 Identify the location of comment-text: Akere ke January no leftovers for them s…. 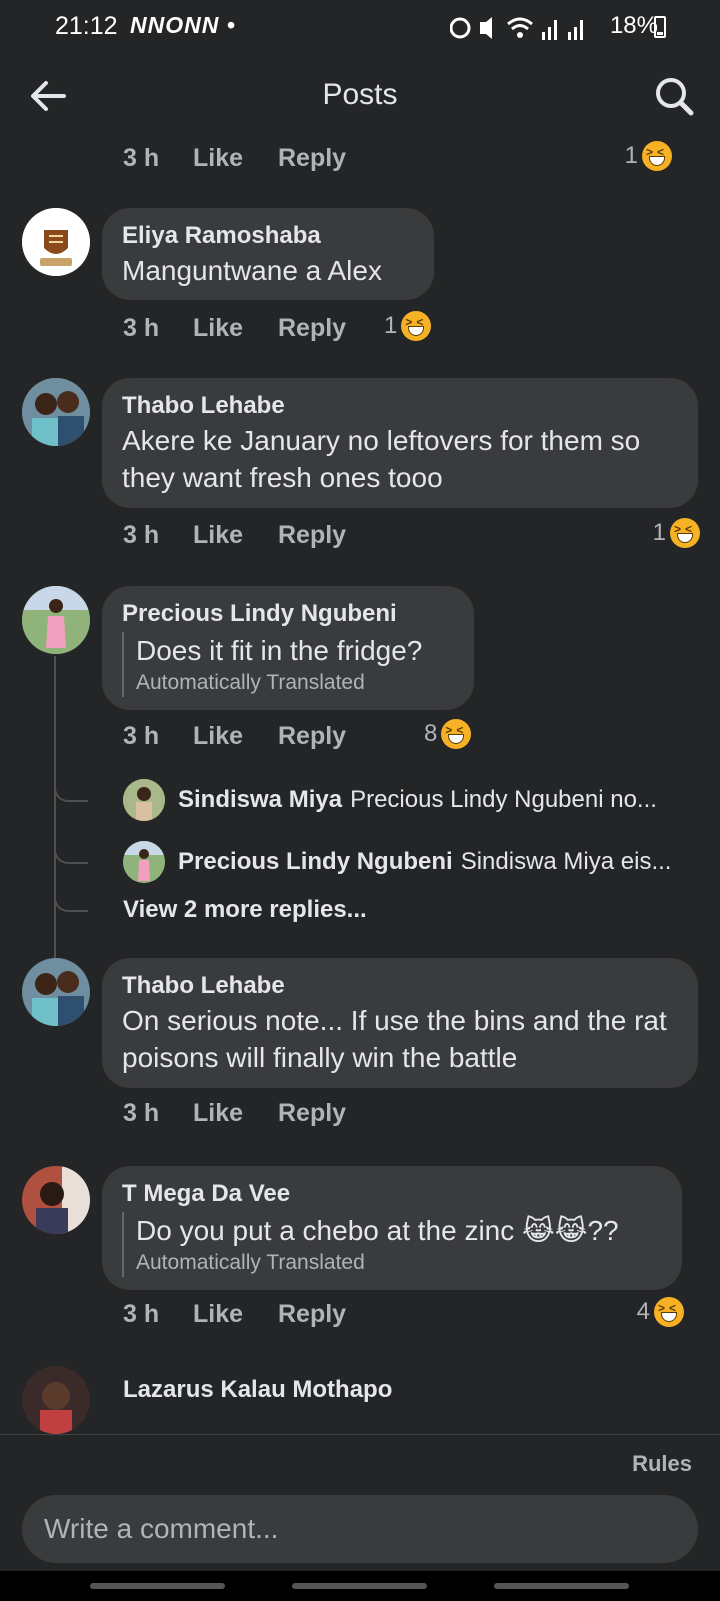
(381, 459).